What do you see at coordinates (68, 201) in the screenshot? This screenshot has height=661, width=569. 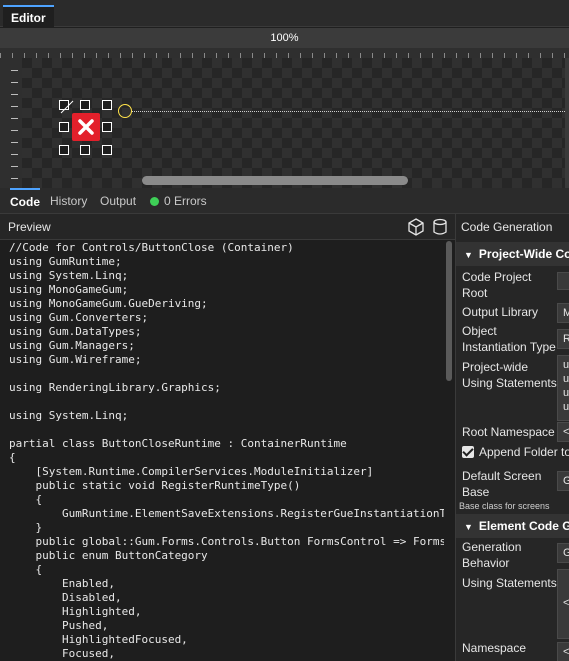 I see `tab-history: History` at bounding box center [68, 201].